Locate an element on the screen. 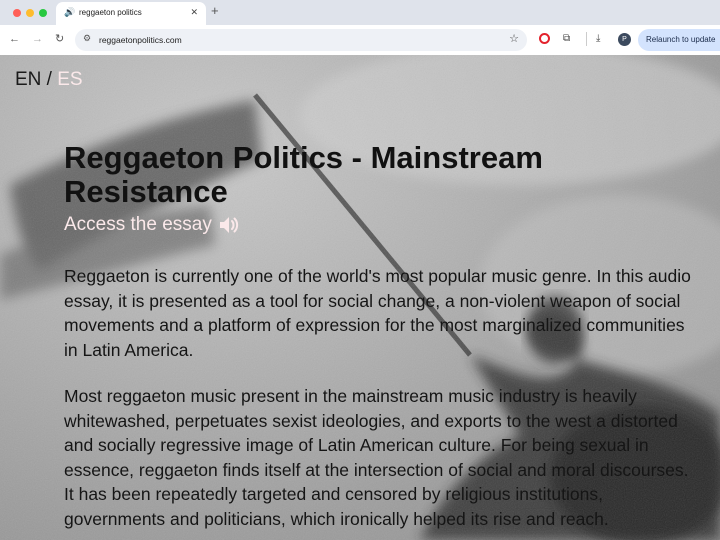 This screenshot has height=540, width=720. tab-strip: 🔊 reggaeton politics ✕ + is located at coordinates (360, 12).